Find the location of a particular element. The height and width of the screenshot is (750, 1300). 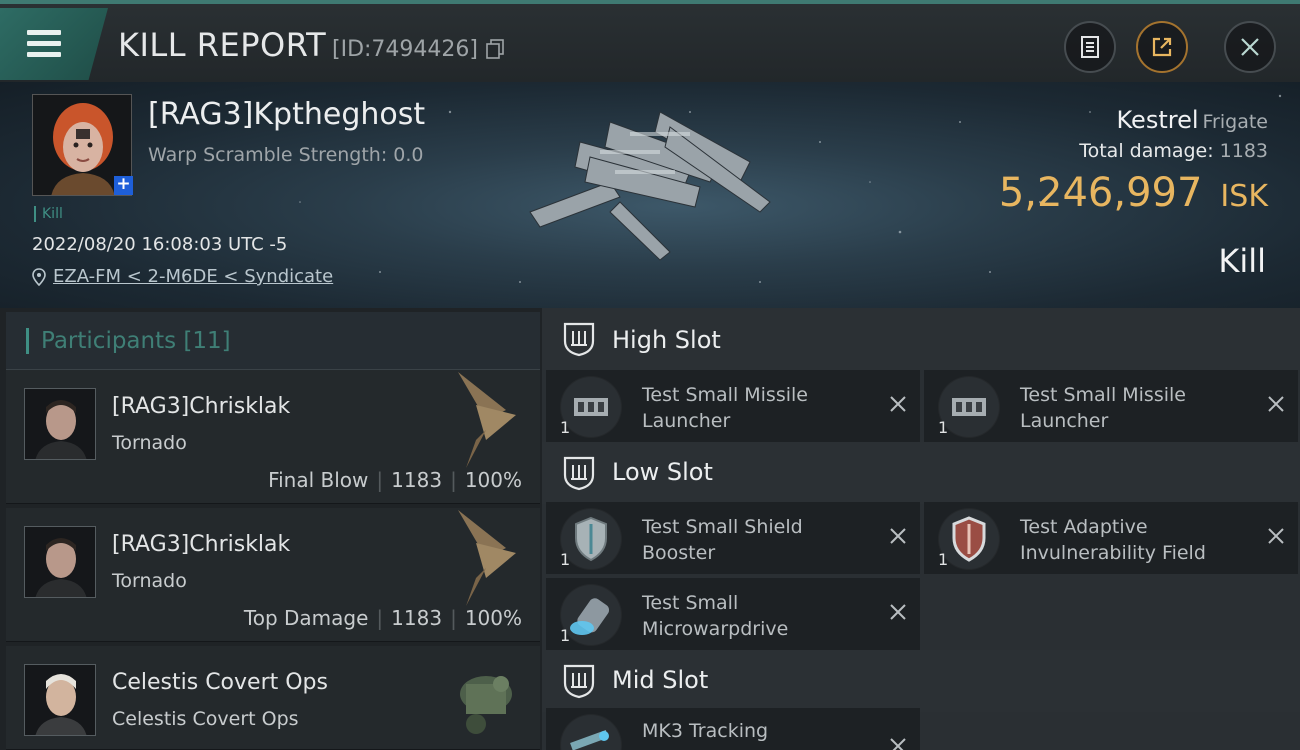

kill-tag: Kill is located at coordinates (48, 214).